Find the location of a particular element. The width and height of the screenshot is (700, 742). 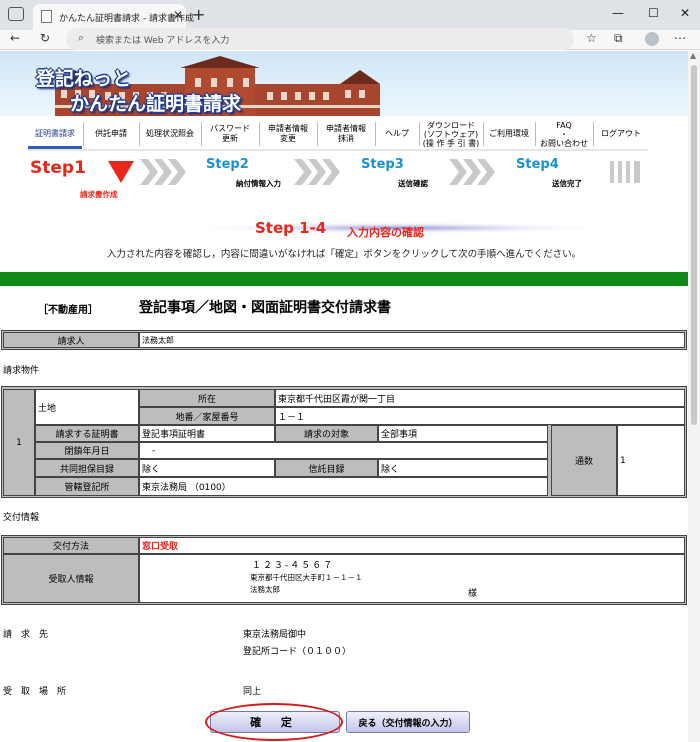

highlight-circle is located at coordinates (274, 722).